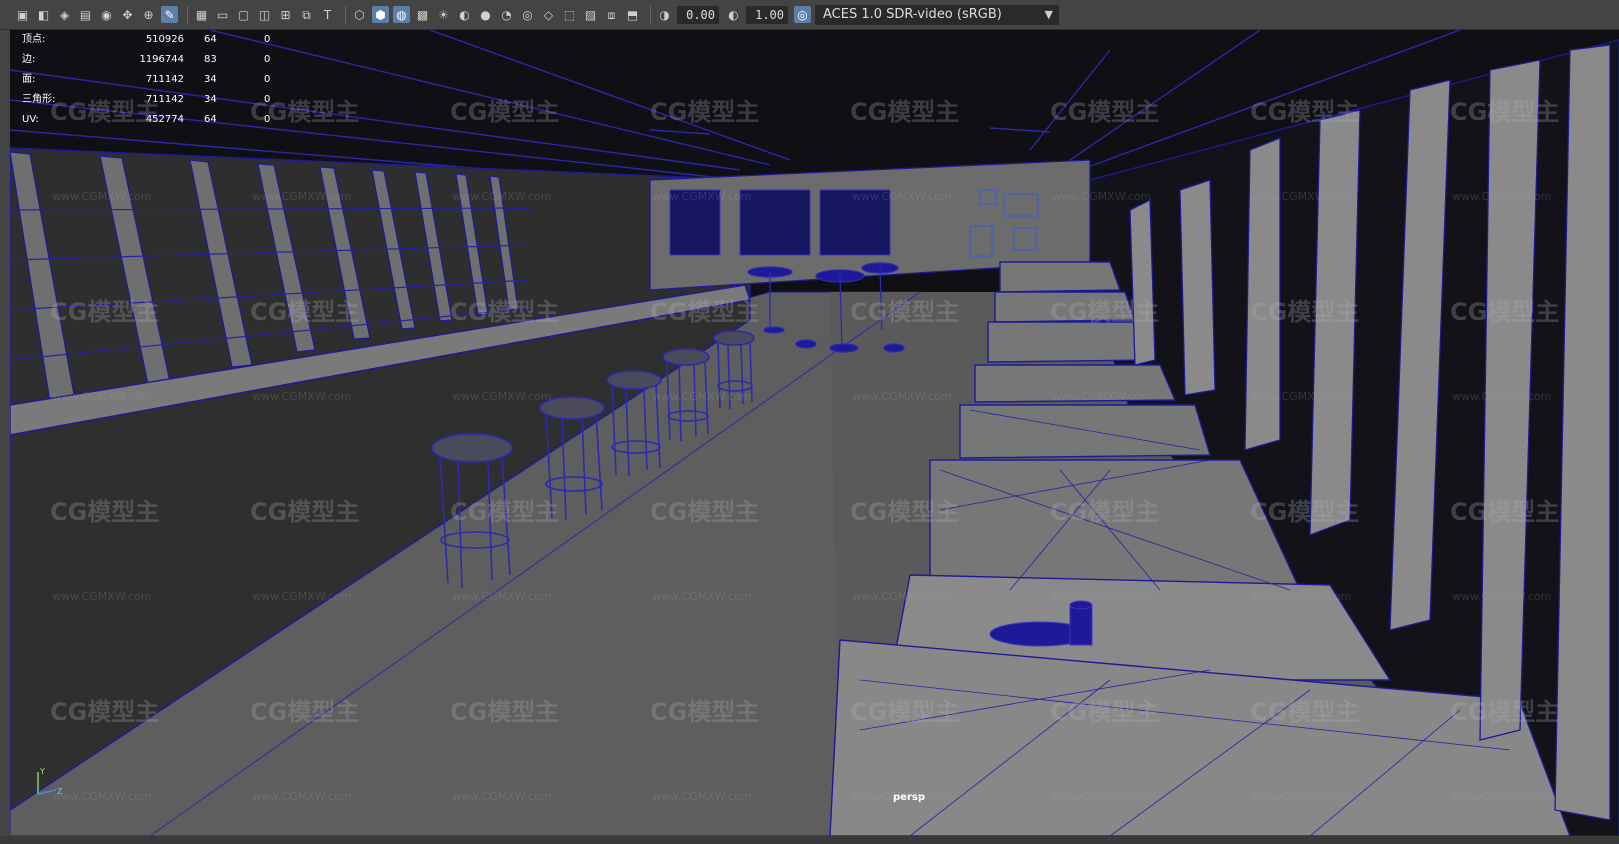  I want to click on axis-z-label: Z, so click(60, 791).